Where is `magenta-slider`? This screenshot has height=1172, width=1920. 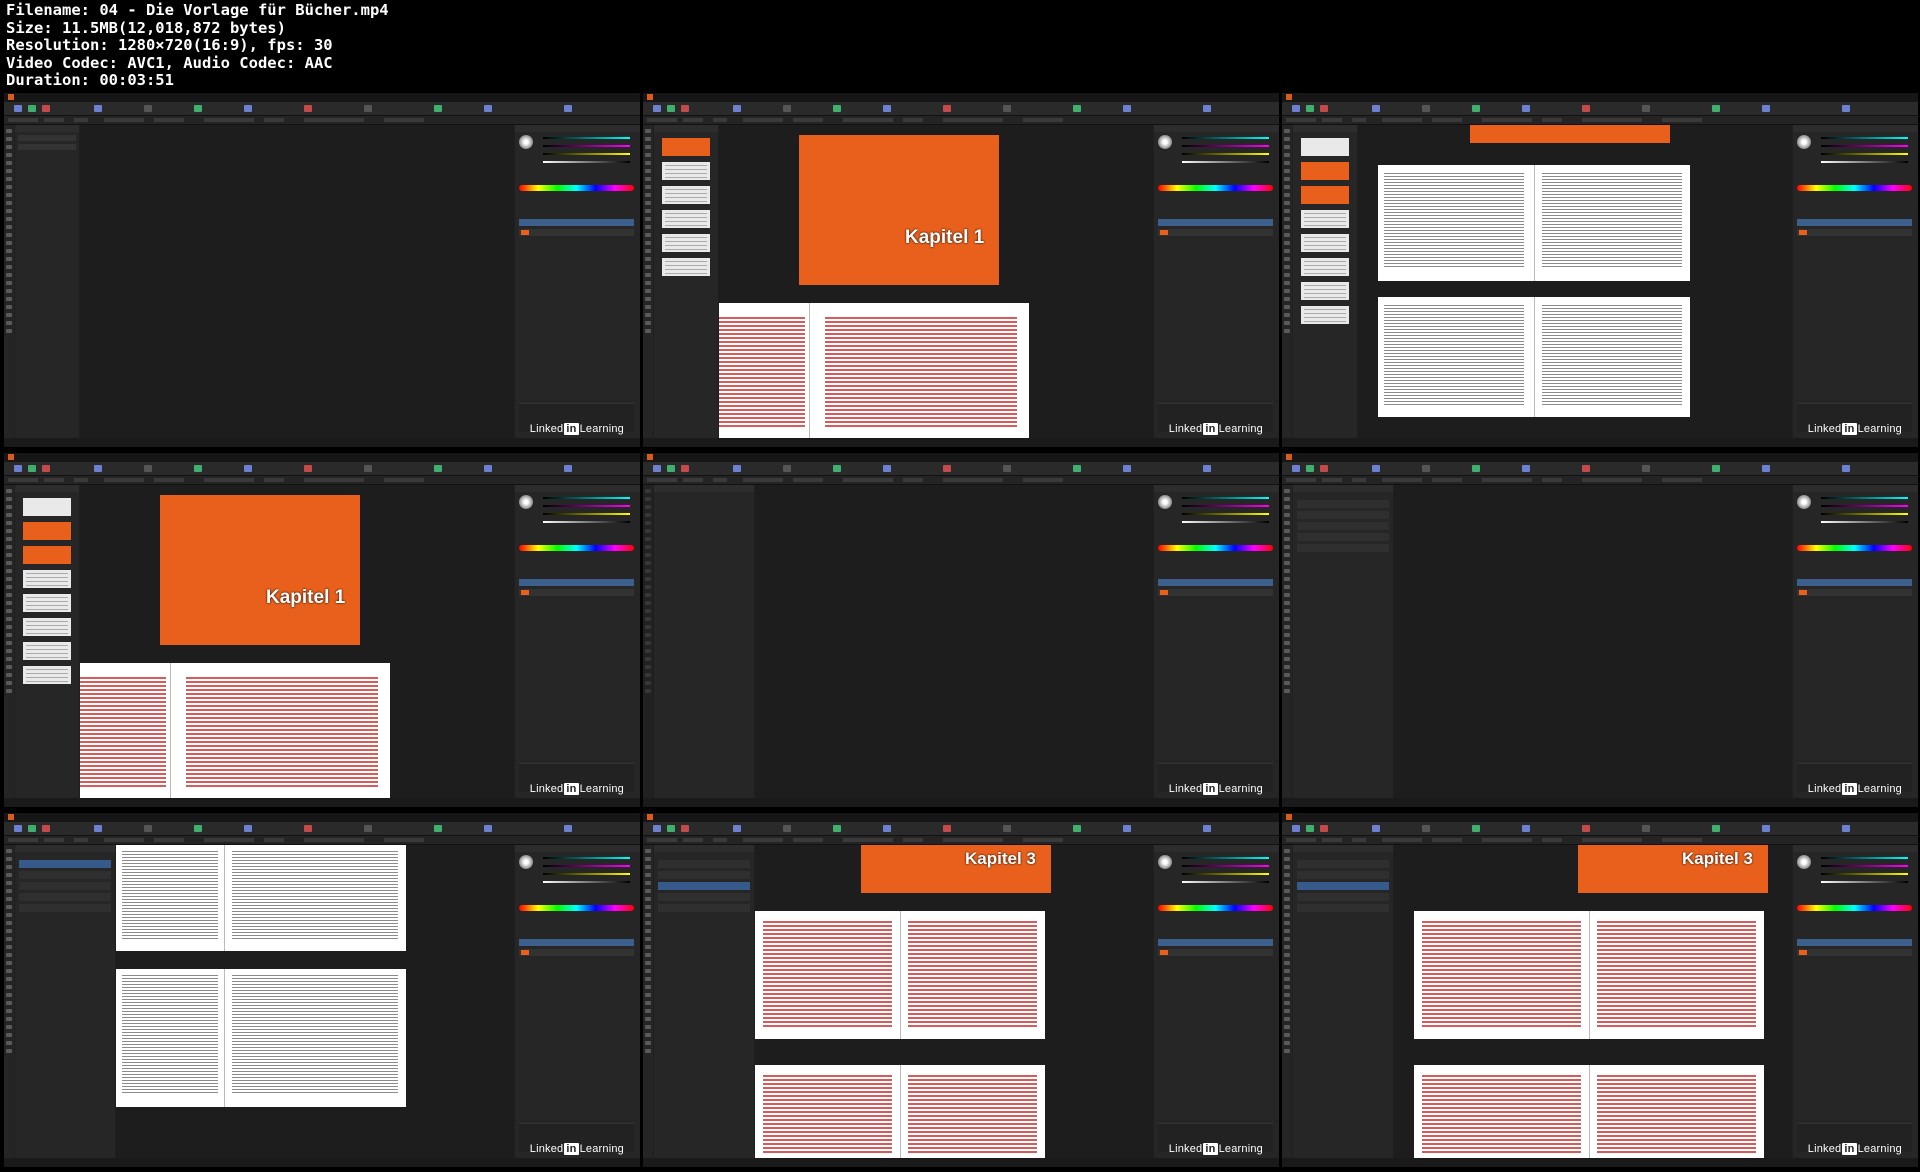 magenta-slider is located at coordinates (1864, 866).